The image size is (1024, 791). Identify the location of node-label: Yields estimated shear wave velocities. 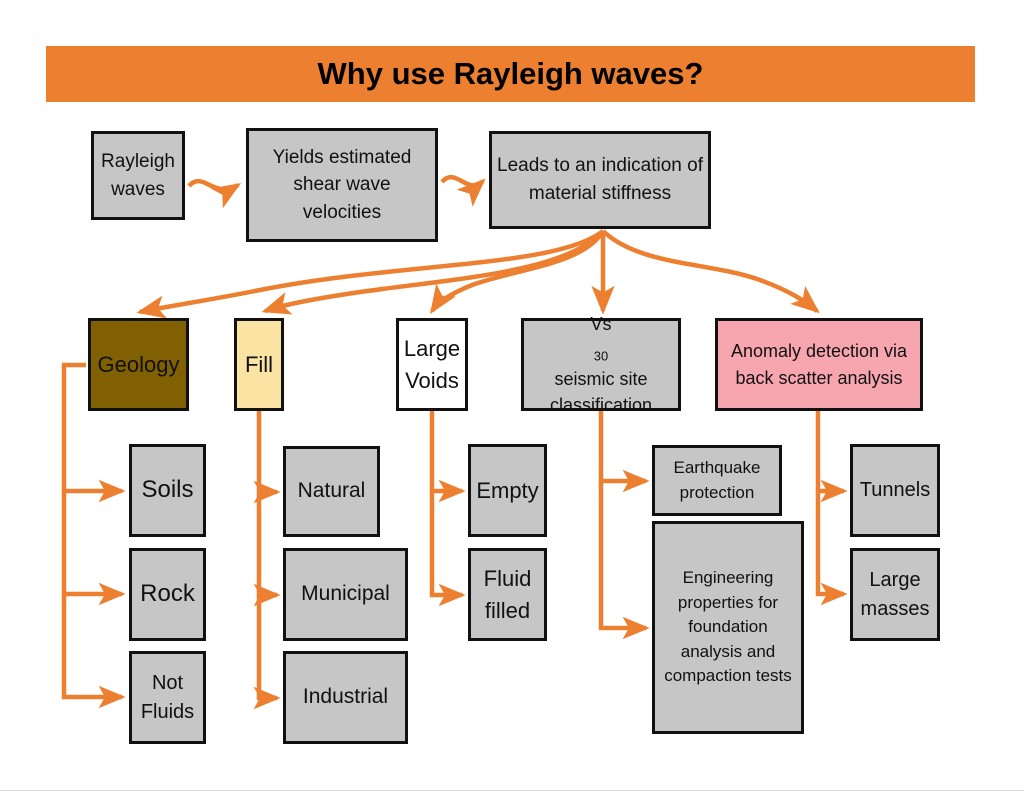
(342, 184).